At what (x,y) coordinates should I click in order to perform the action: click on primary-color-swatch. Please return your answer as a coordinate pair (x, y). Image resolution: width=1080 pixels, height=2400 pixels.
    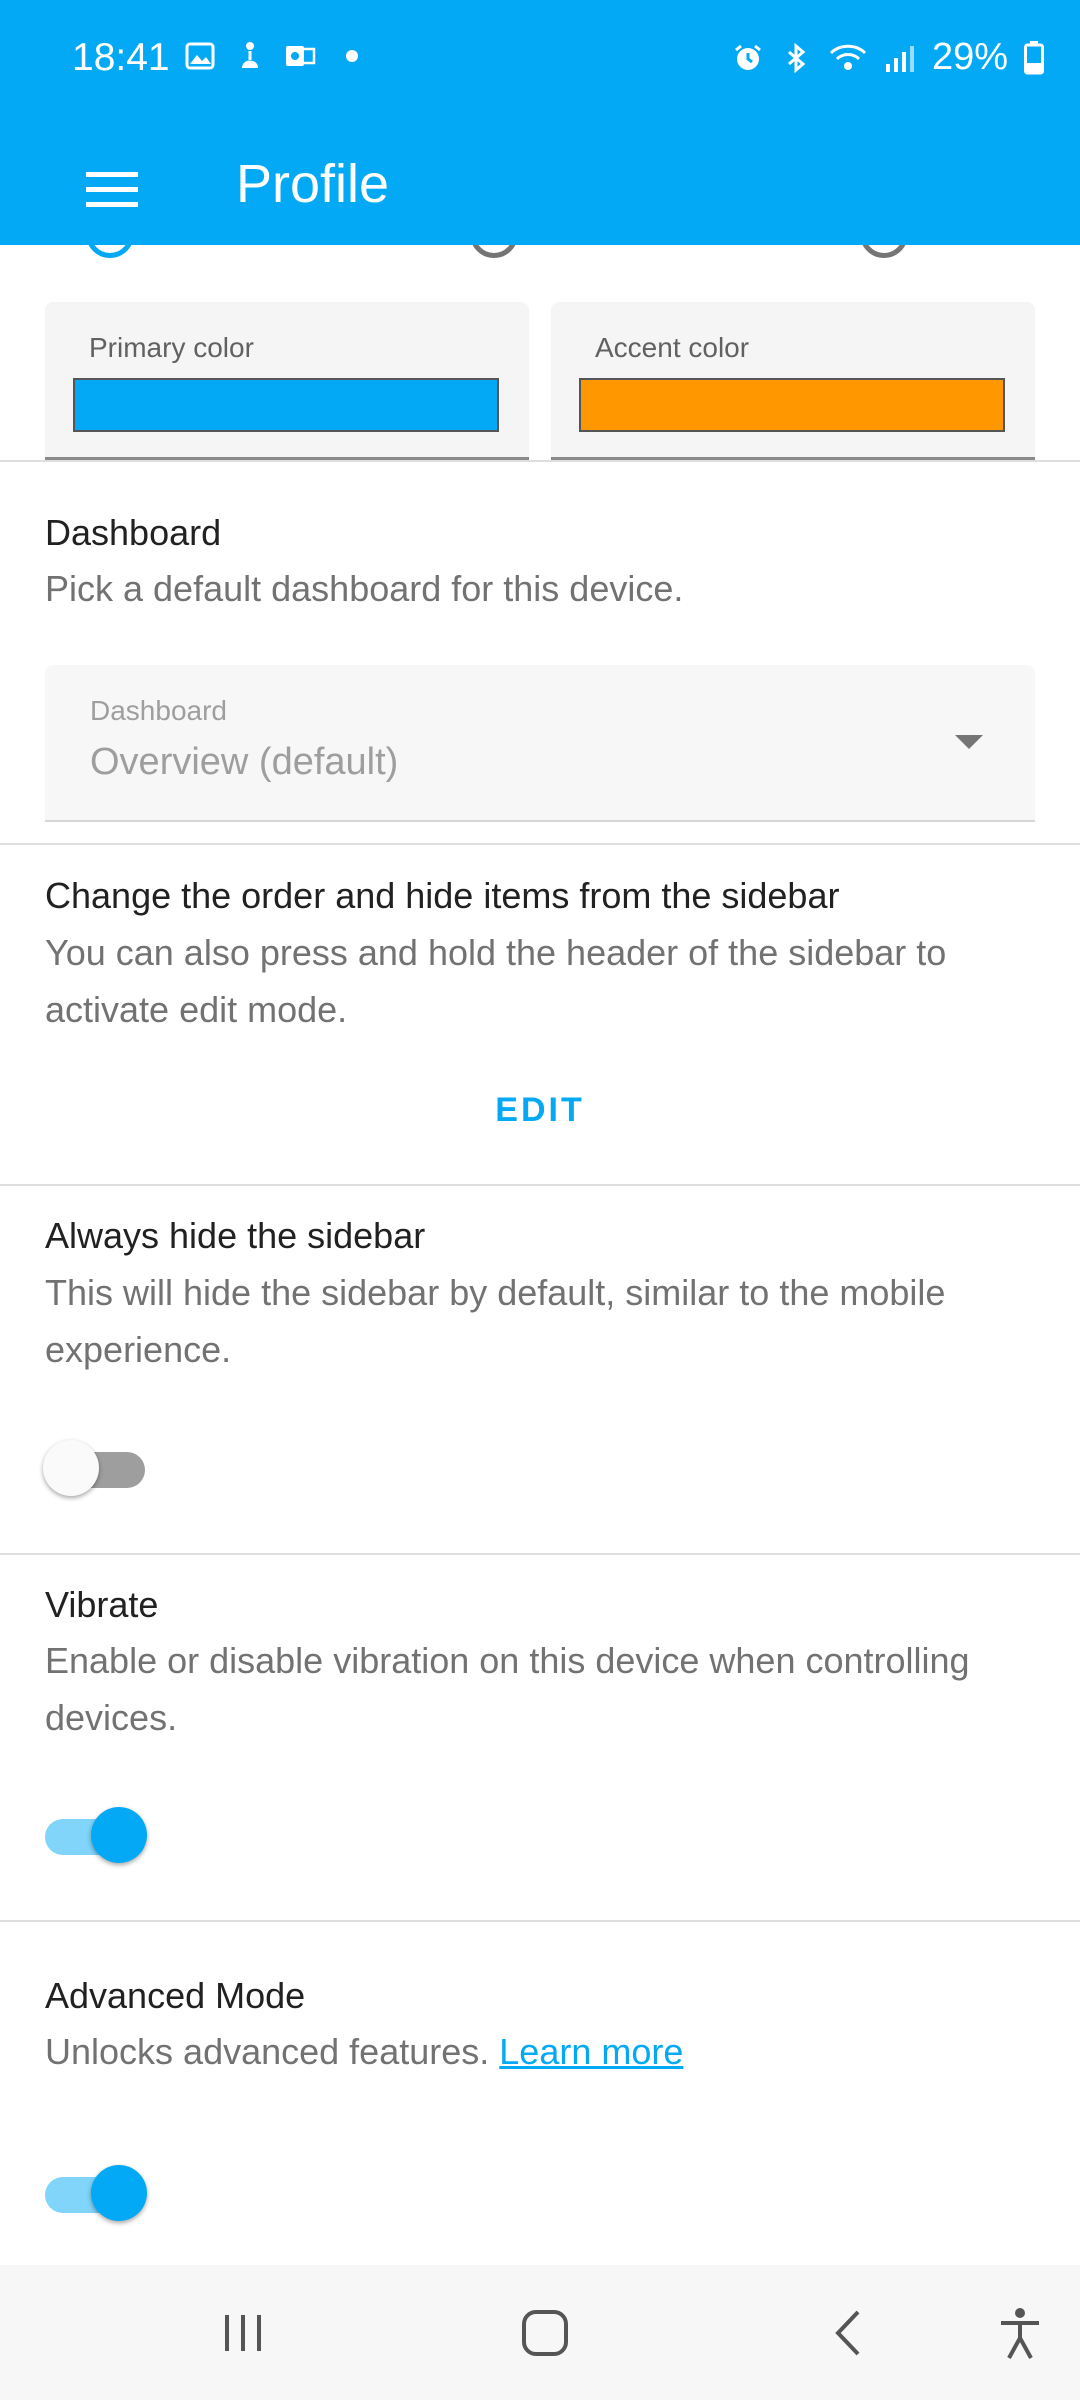
    Looking at the image, I should click on (286, 405).